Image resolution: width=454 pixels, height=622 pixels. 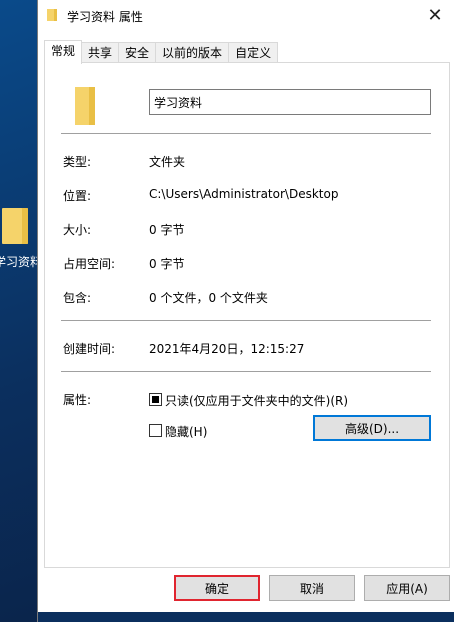 I want to click on location-label: 位置:, so click(x=77, y=196).